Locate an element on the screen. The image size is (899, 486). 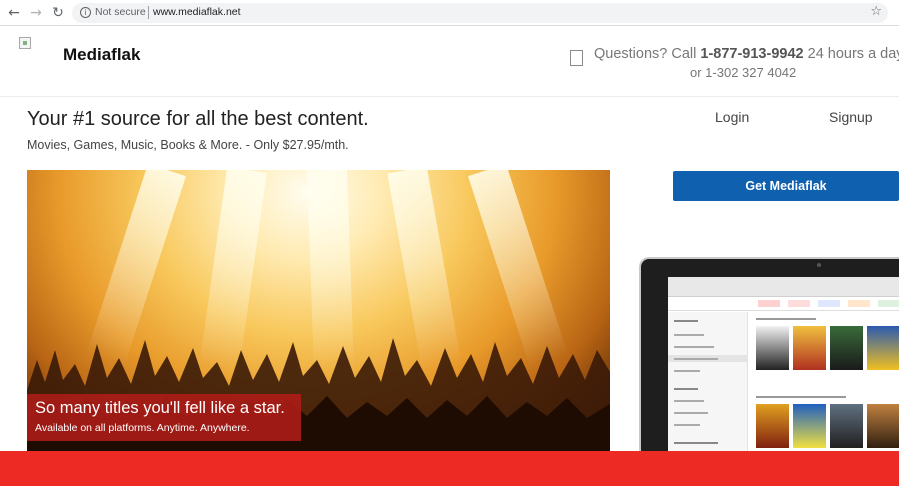
login-link: Login is located at coordinates (732, 117).